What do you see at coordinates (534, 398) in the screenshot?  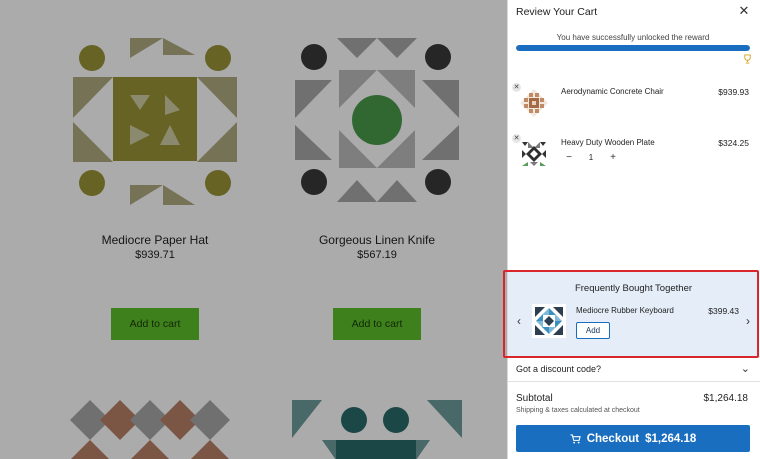 I see `subtotal-label: Subtotal` at bounding box center [534, 398].